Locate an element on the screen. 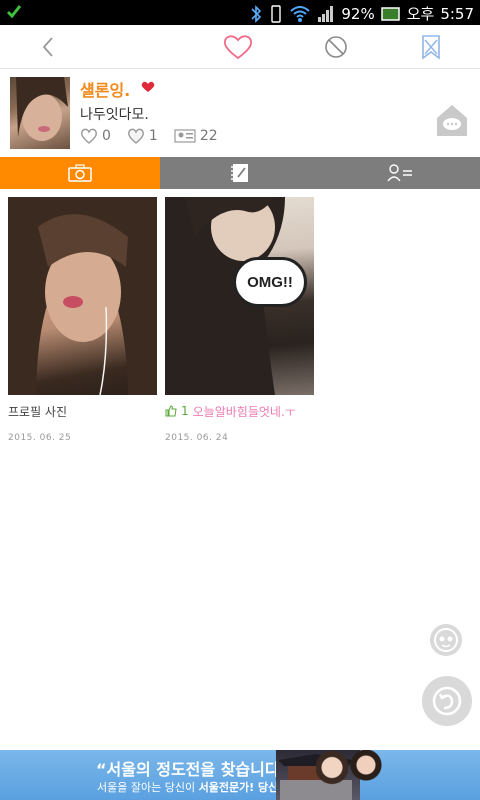  face-icon is located at coordinates (446, 640).